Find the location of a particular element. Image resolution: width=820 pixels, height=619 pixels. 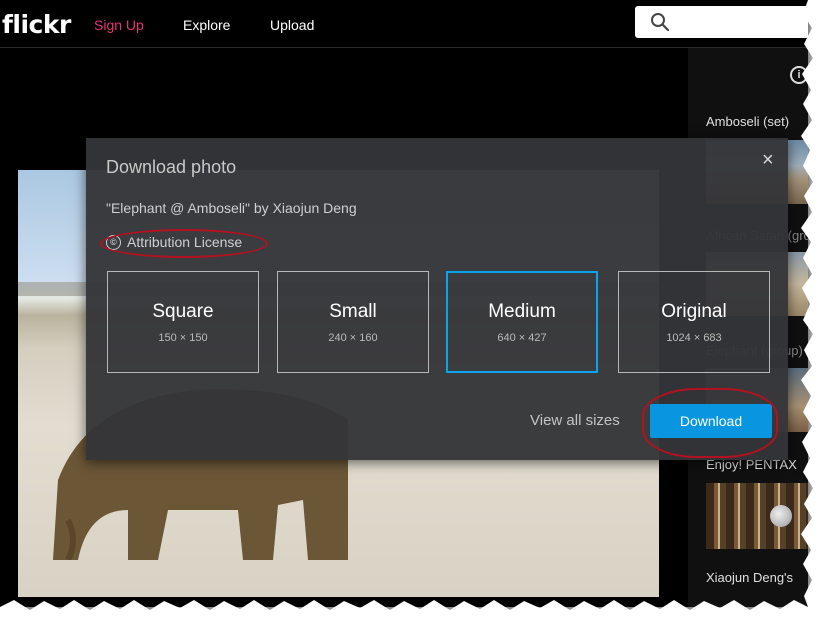

size-option-small: Small 240 × 160 is located at coordinates (353, 322).